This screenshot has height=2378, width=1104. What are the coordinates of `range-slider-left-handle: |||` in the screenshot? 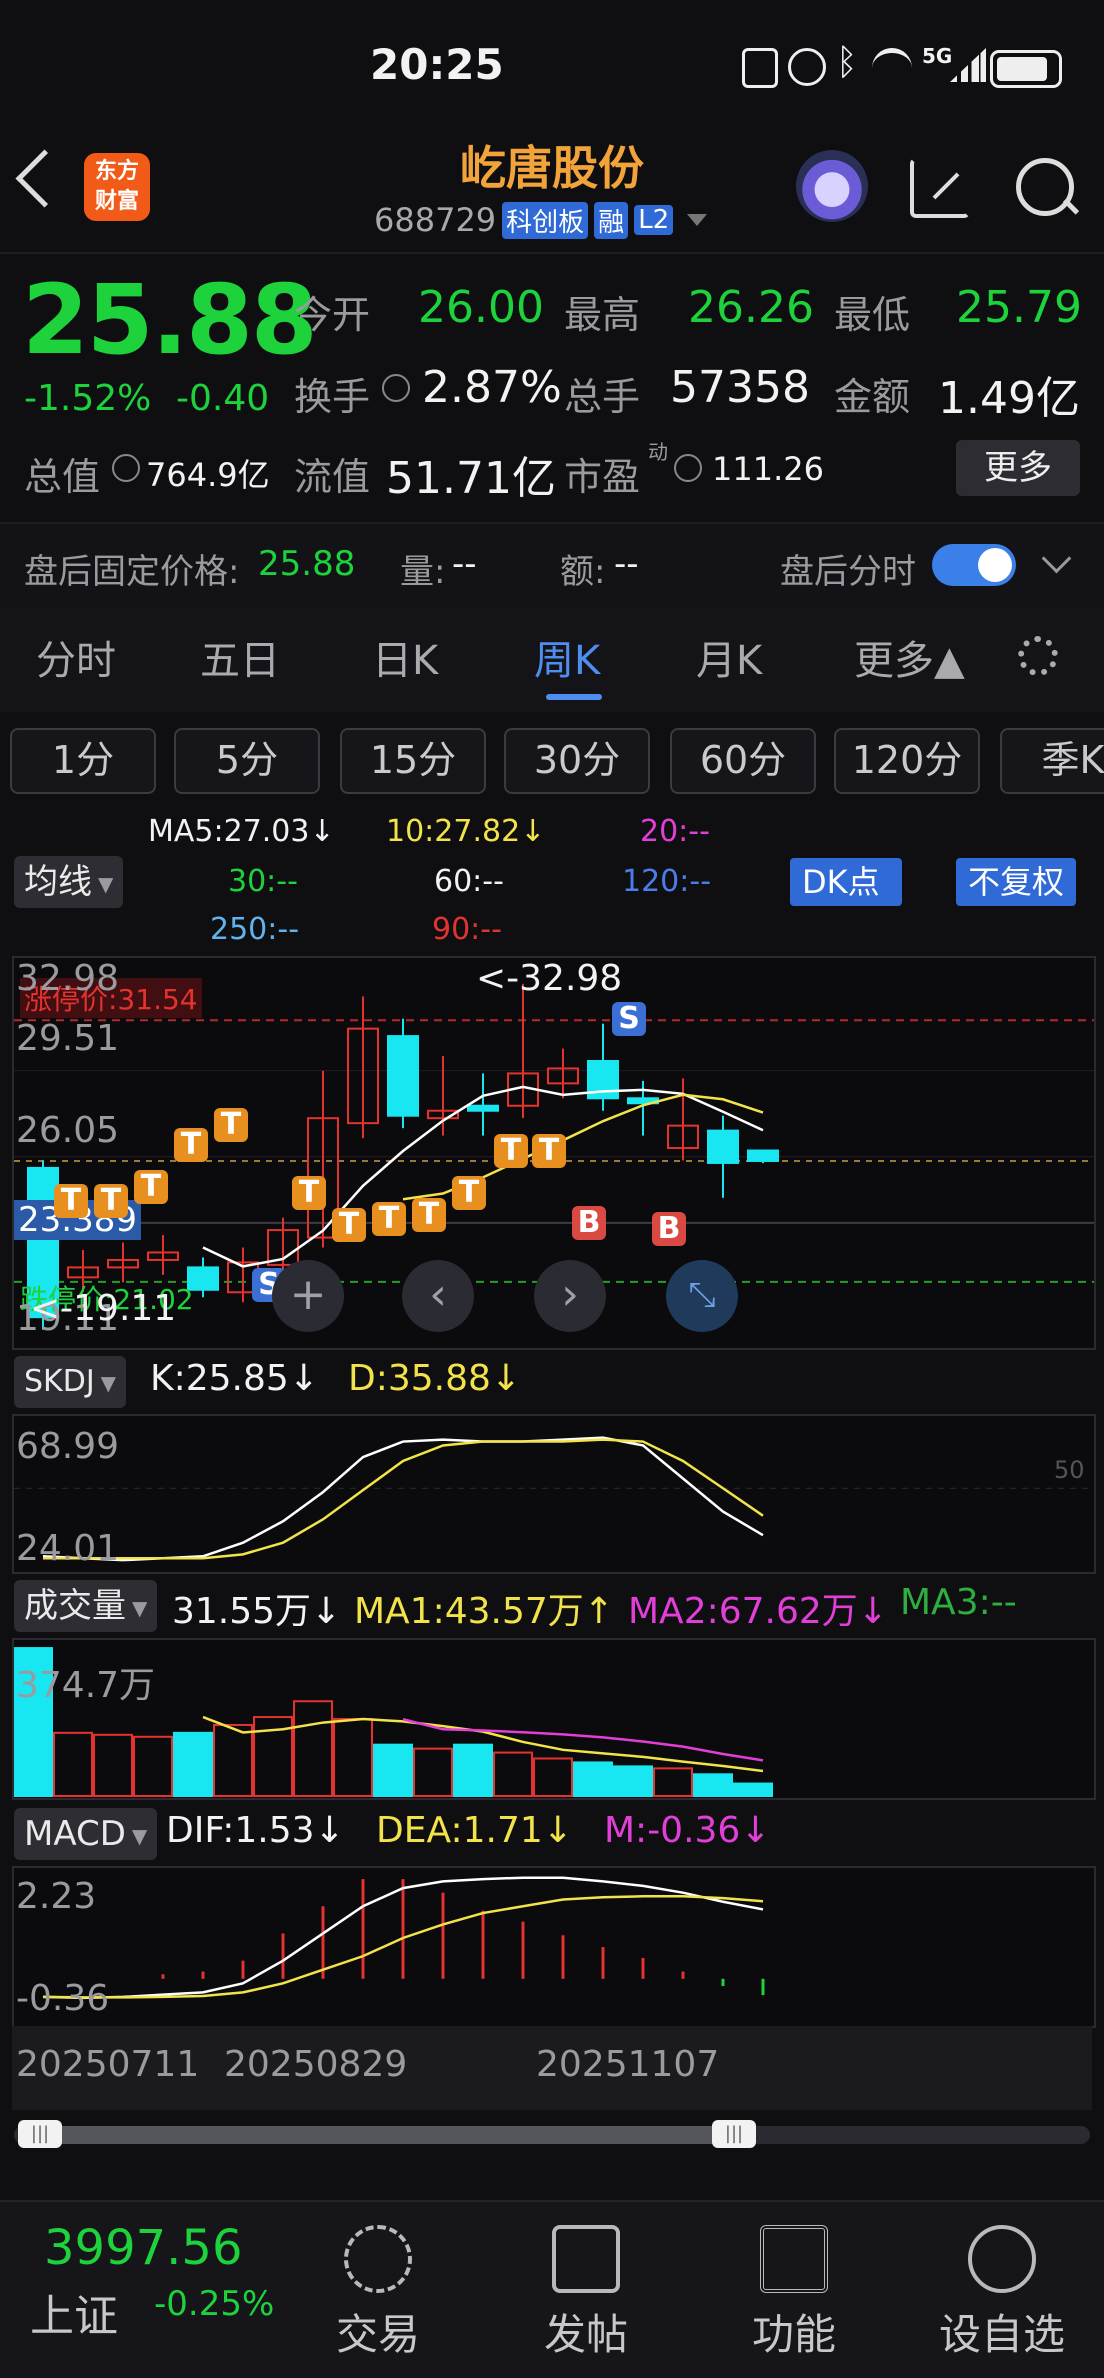 It's located at (40, 2134).